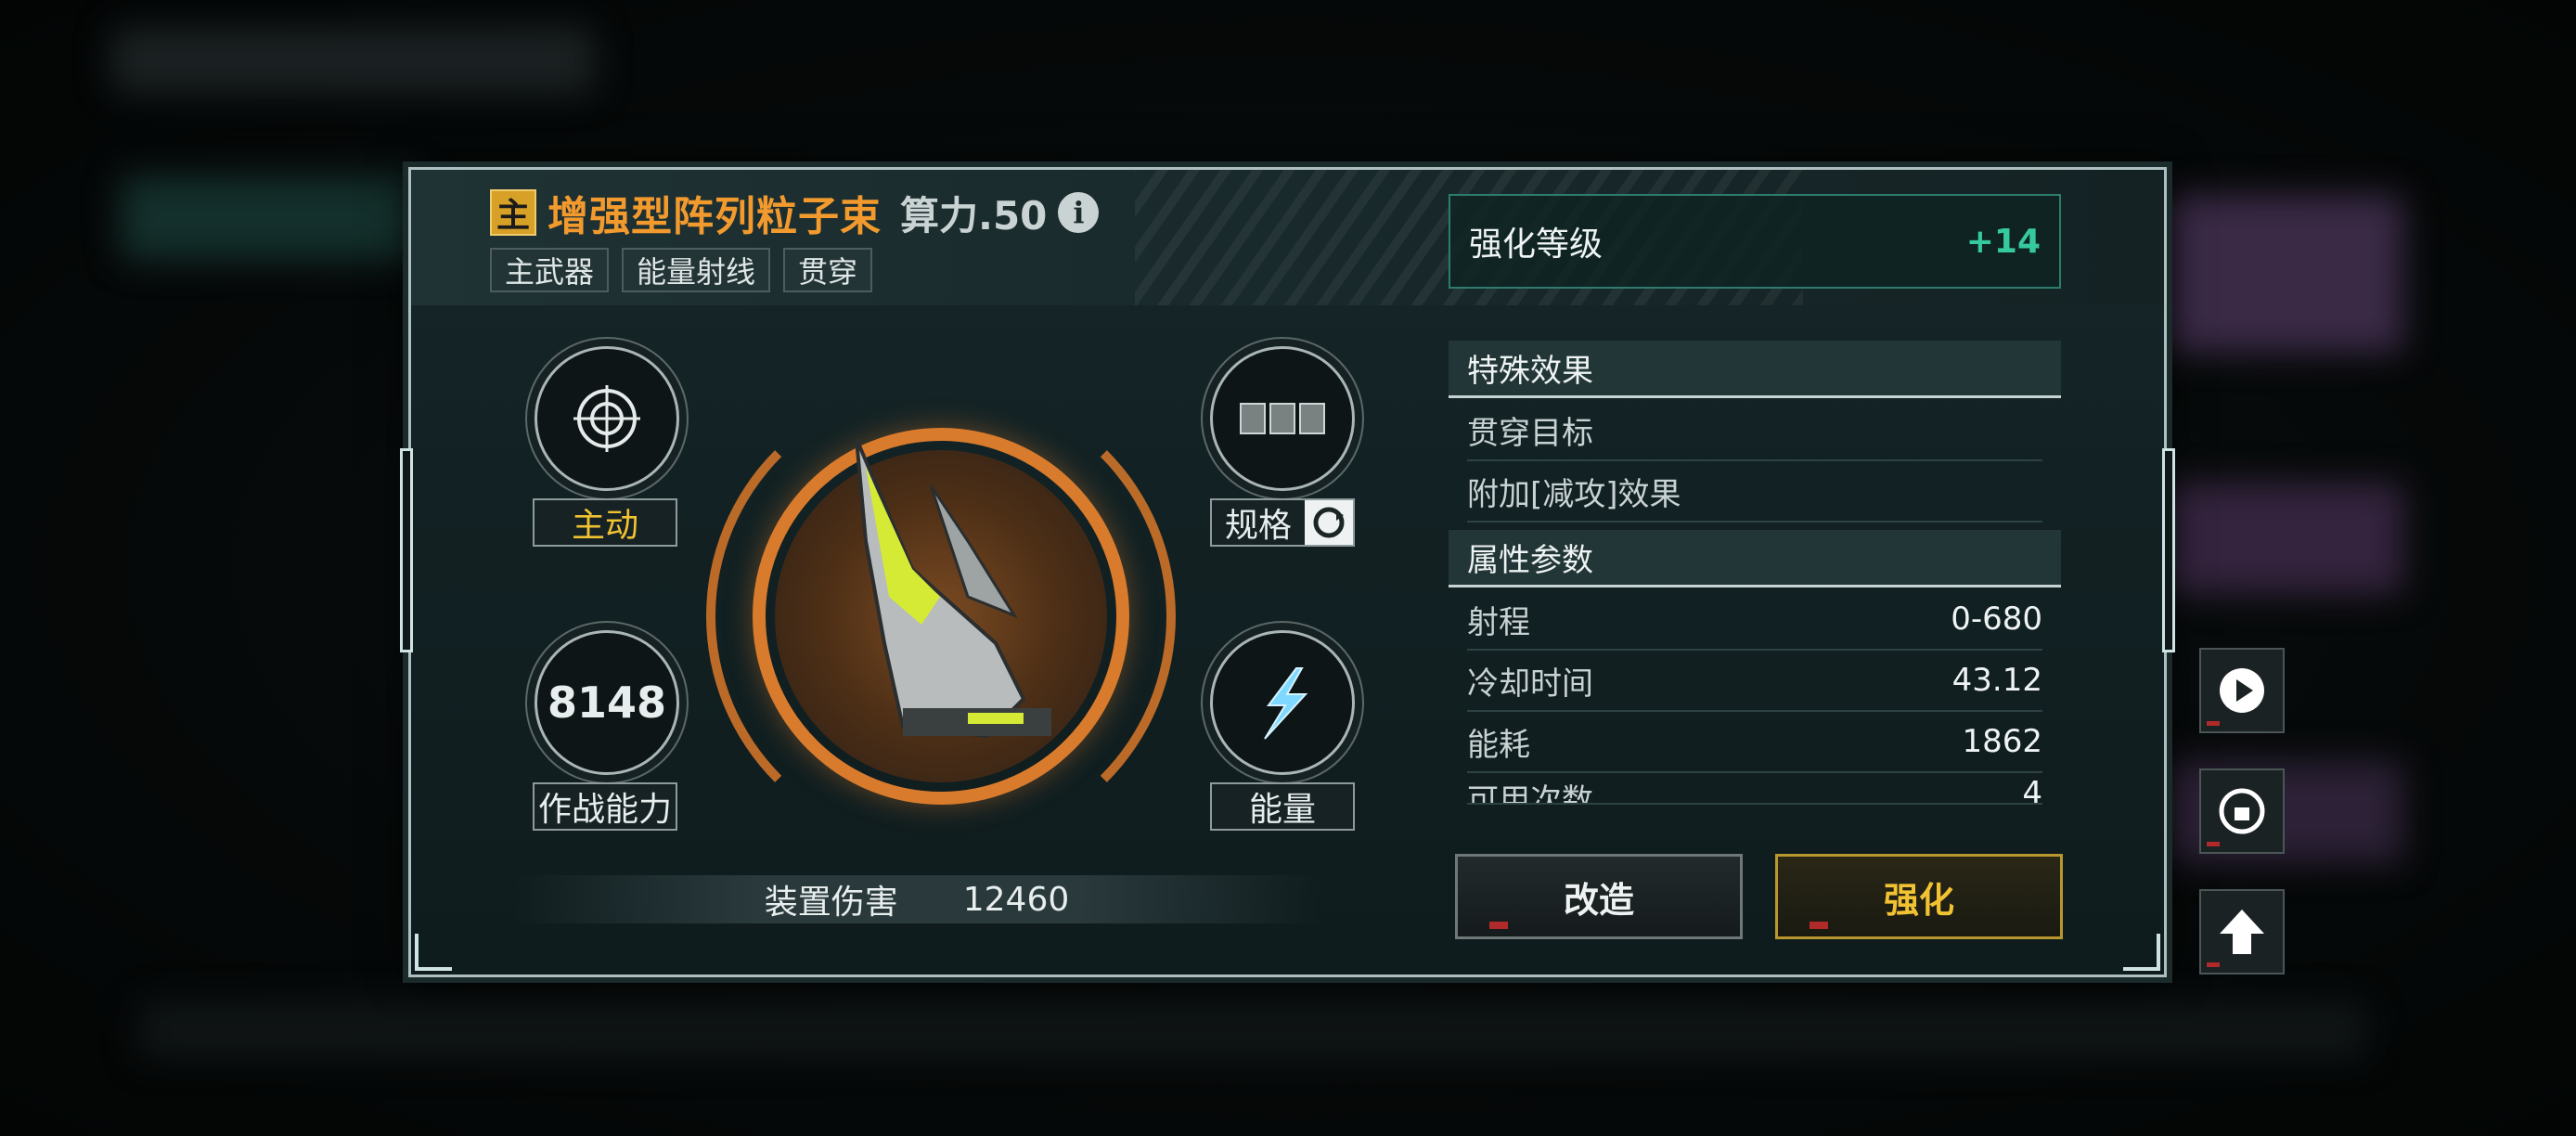 The height and width of the screenshot is (1136, 2576). I want to click on swap-button, so click(2242, 811).